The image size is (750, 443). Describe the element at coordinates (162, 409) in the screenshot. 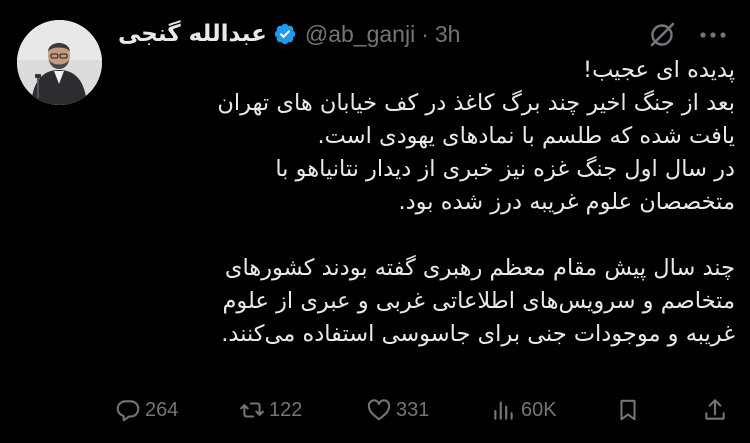

I see `reply-count: 264` at that location.